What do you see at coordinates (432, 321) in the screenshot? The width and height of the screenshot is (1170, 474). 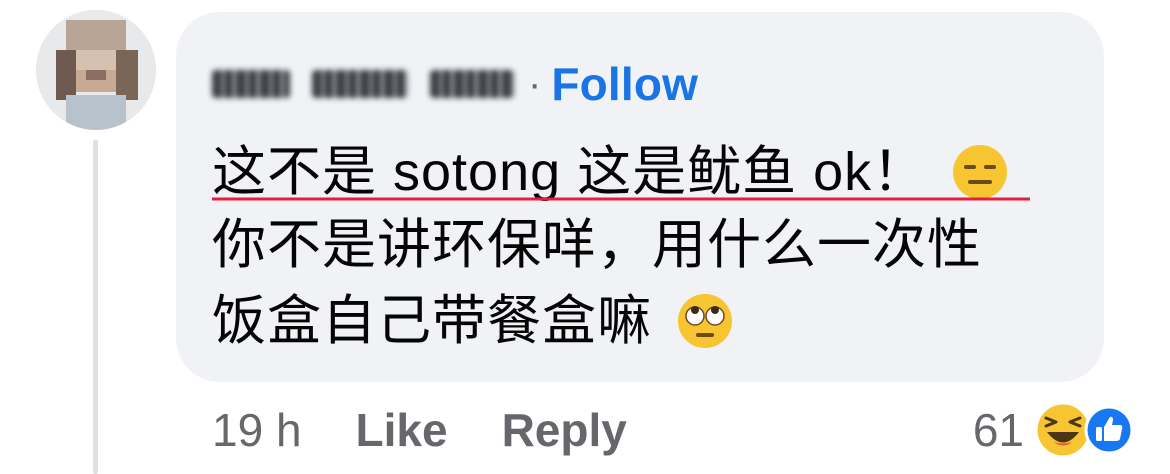 I see `comment-text-line-3-text: 饭盒自己带餐盒嘛` at bounding box center [432, 321].